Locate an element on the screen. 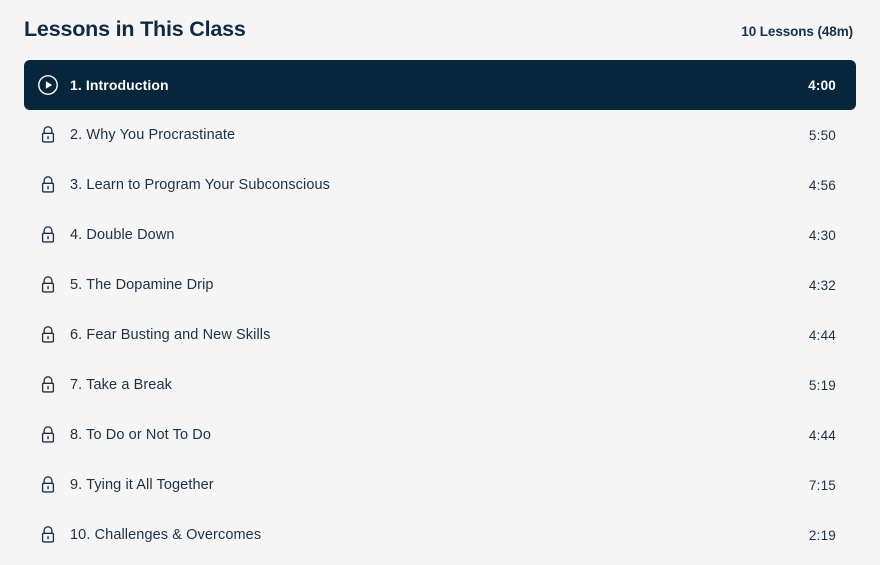 The height and width of the screenshot is (565, 880). lesson-title: 7. Take a Break is located at coordinates (121, 385).